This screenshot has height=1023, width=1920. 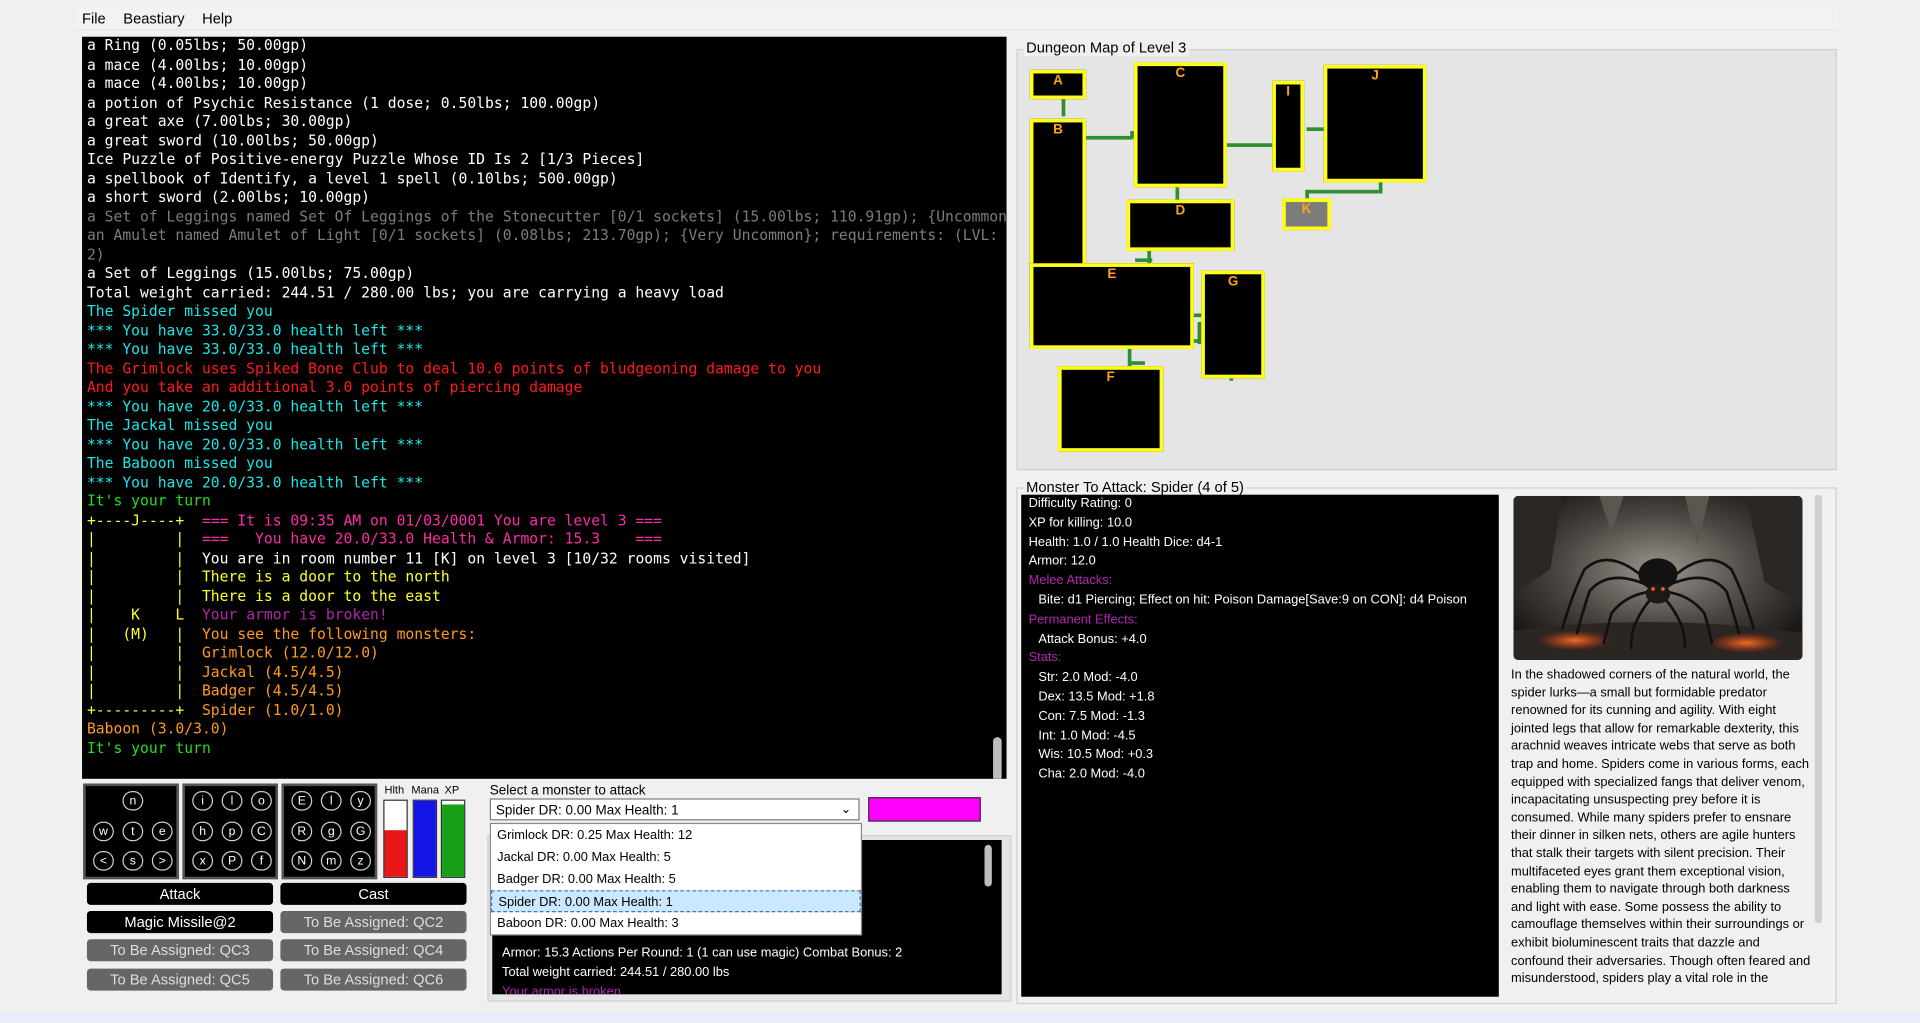 I want to click on monster-select: Spider DR: 0.00 Max Health: 1 ⌄, so click(x=674, y=809).